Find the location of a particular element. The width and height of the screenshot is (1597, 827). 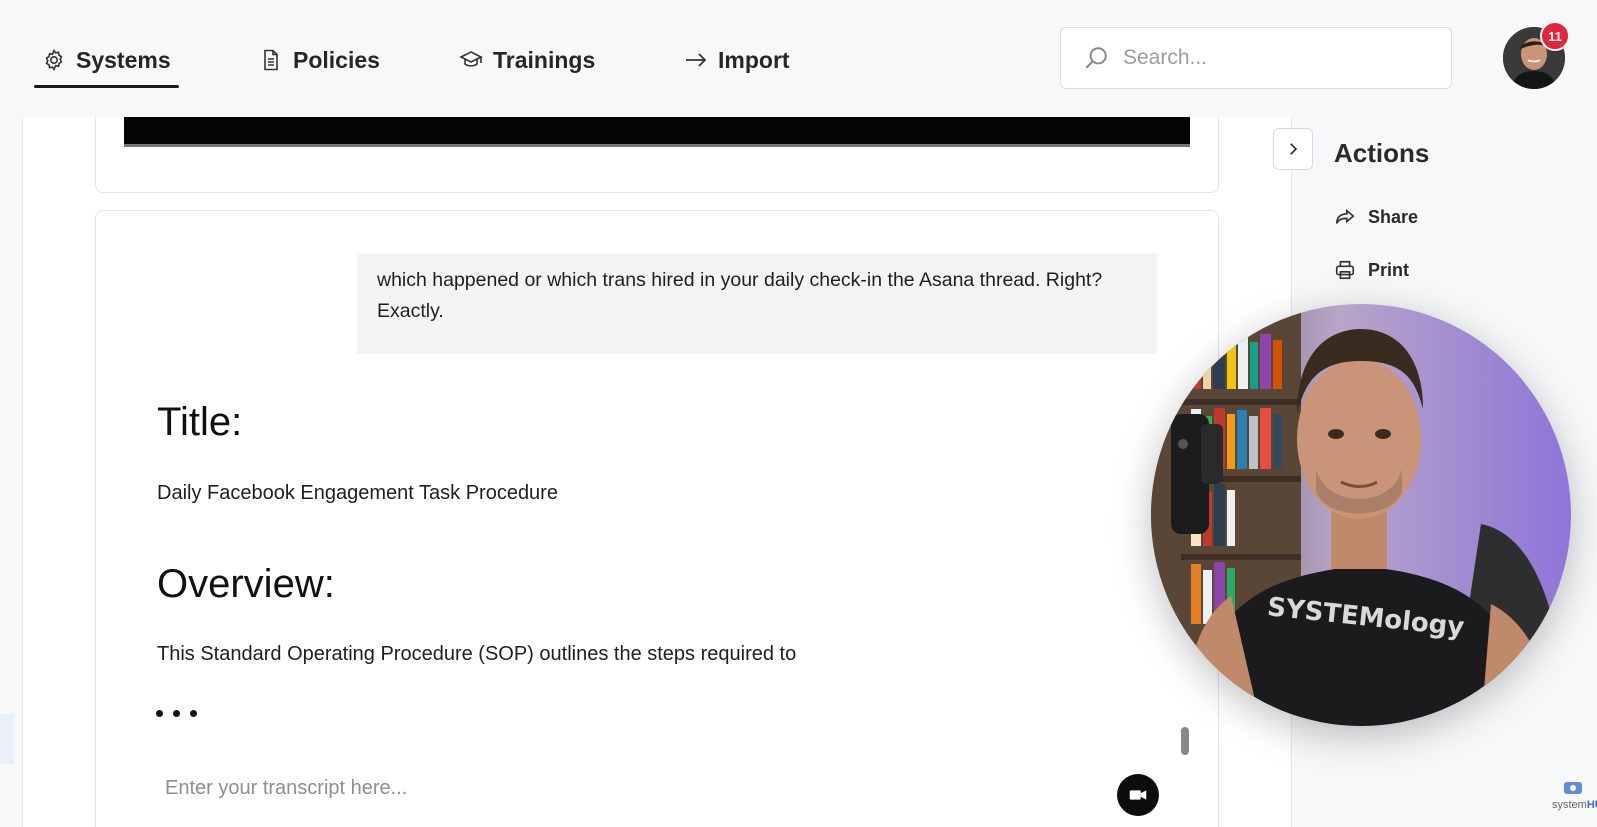

print-action: Print is located at coordinates (1371, 270).